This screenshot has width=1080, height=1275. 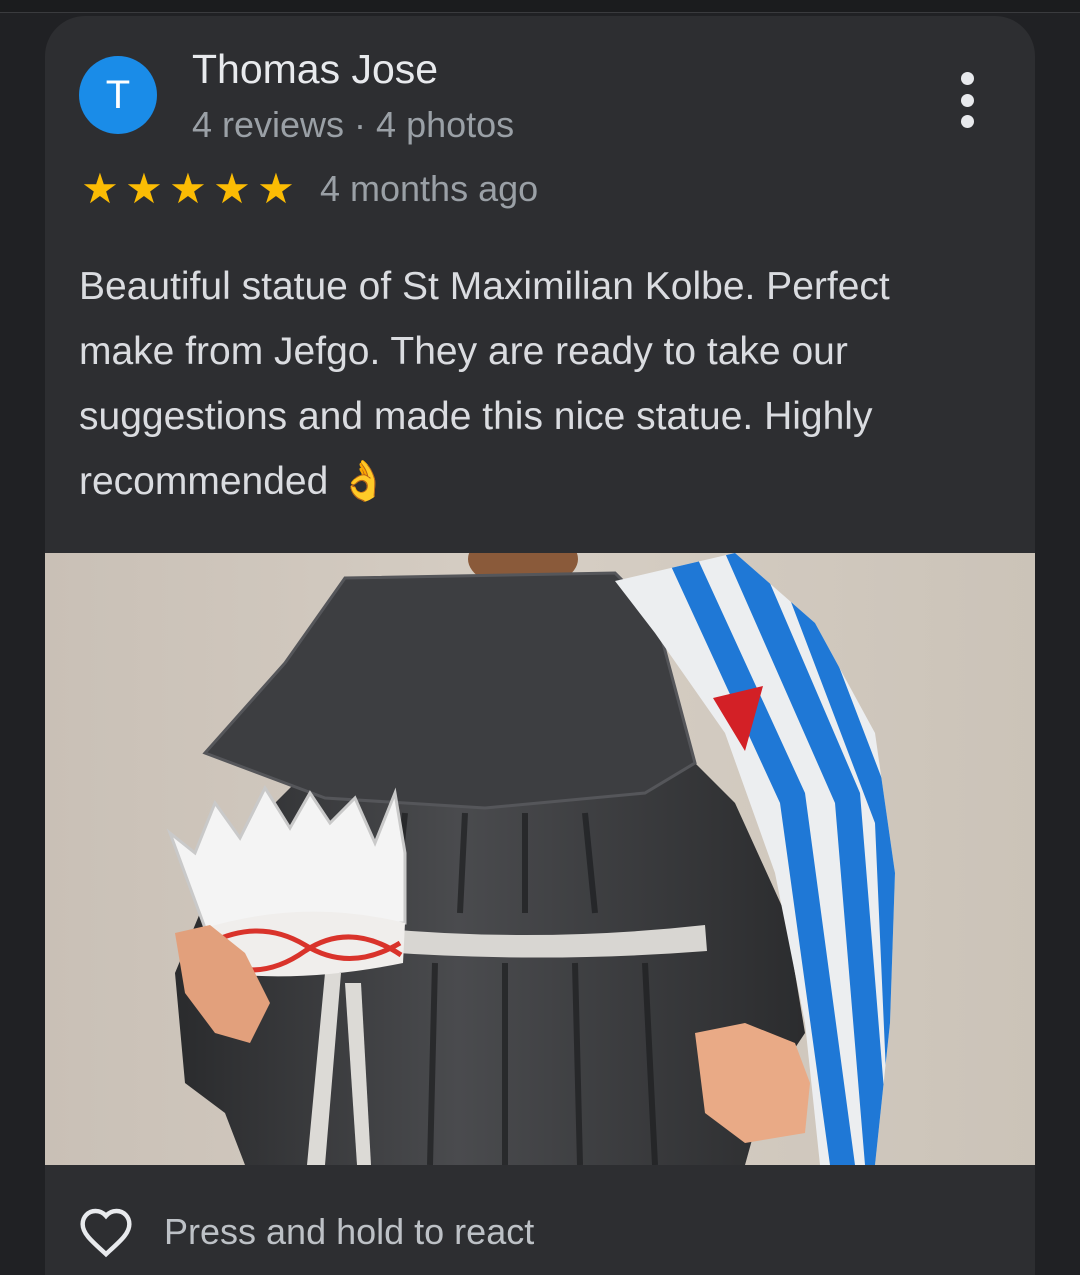 What do you see at coordinates (308, 189) in the screenshot?
I see `rating-row: ★ ★ ★ ★ ★ 4 months ago` at bounding box center [308, 189].